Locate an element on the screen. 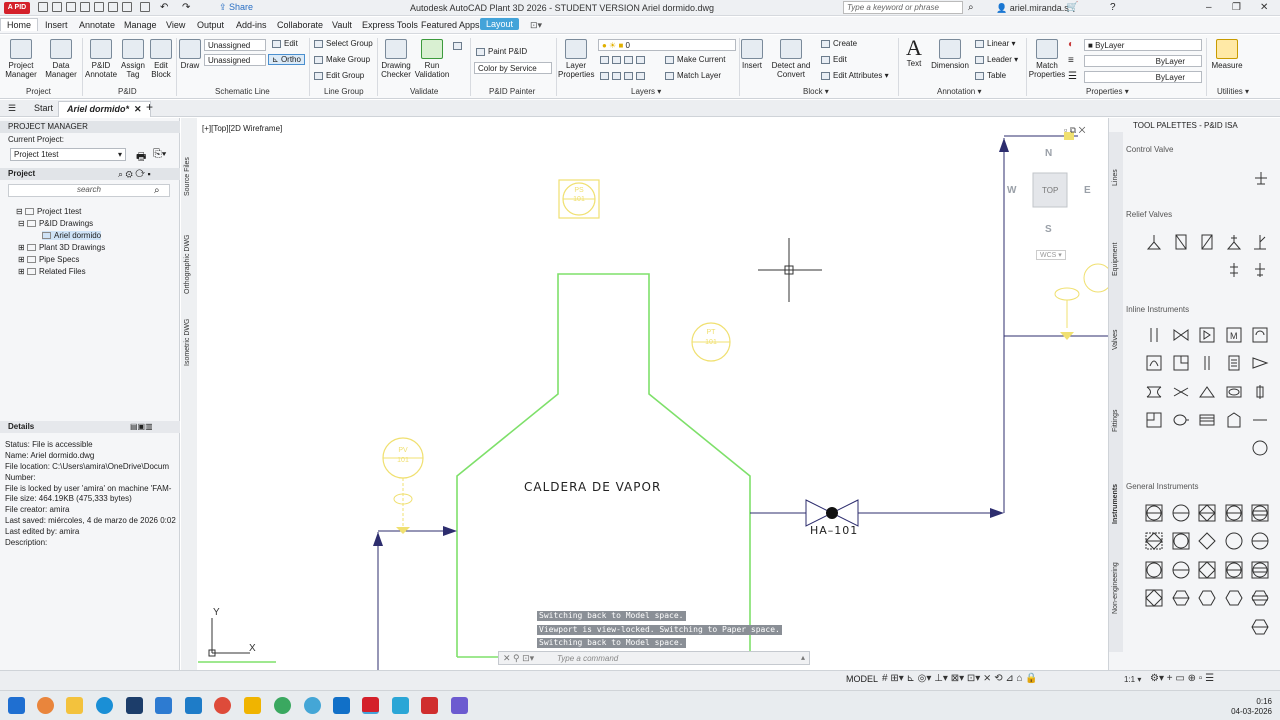 The image size is (1280, 720). tab-vault: Vault is located at coordinates (342, 25).